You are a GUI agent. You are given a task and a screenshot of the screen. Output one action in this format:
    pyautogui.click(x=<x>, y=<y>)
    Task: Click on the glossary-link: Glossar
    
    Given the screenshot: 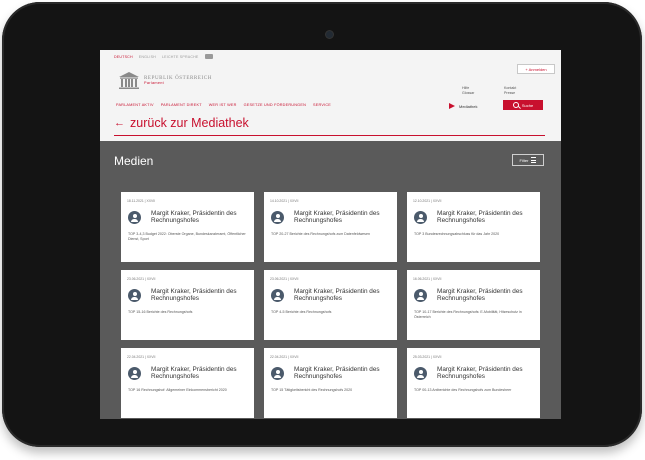 What is the action you would take?
    pyautogui.click(x=468, y=93)
    